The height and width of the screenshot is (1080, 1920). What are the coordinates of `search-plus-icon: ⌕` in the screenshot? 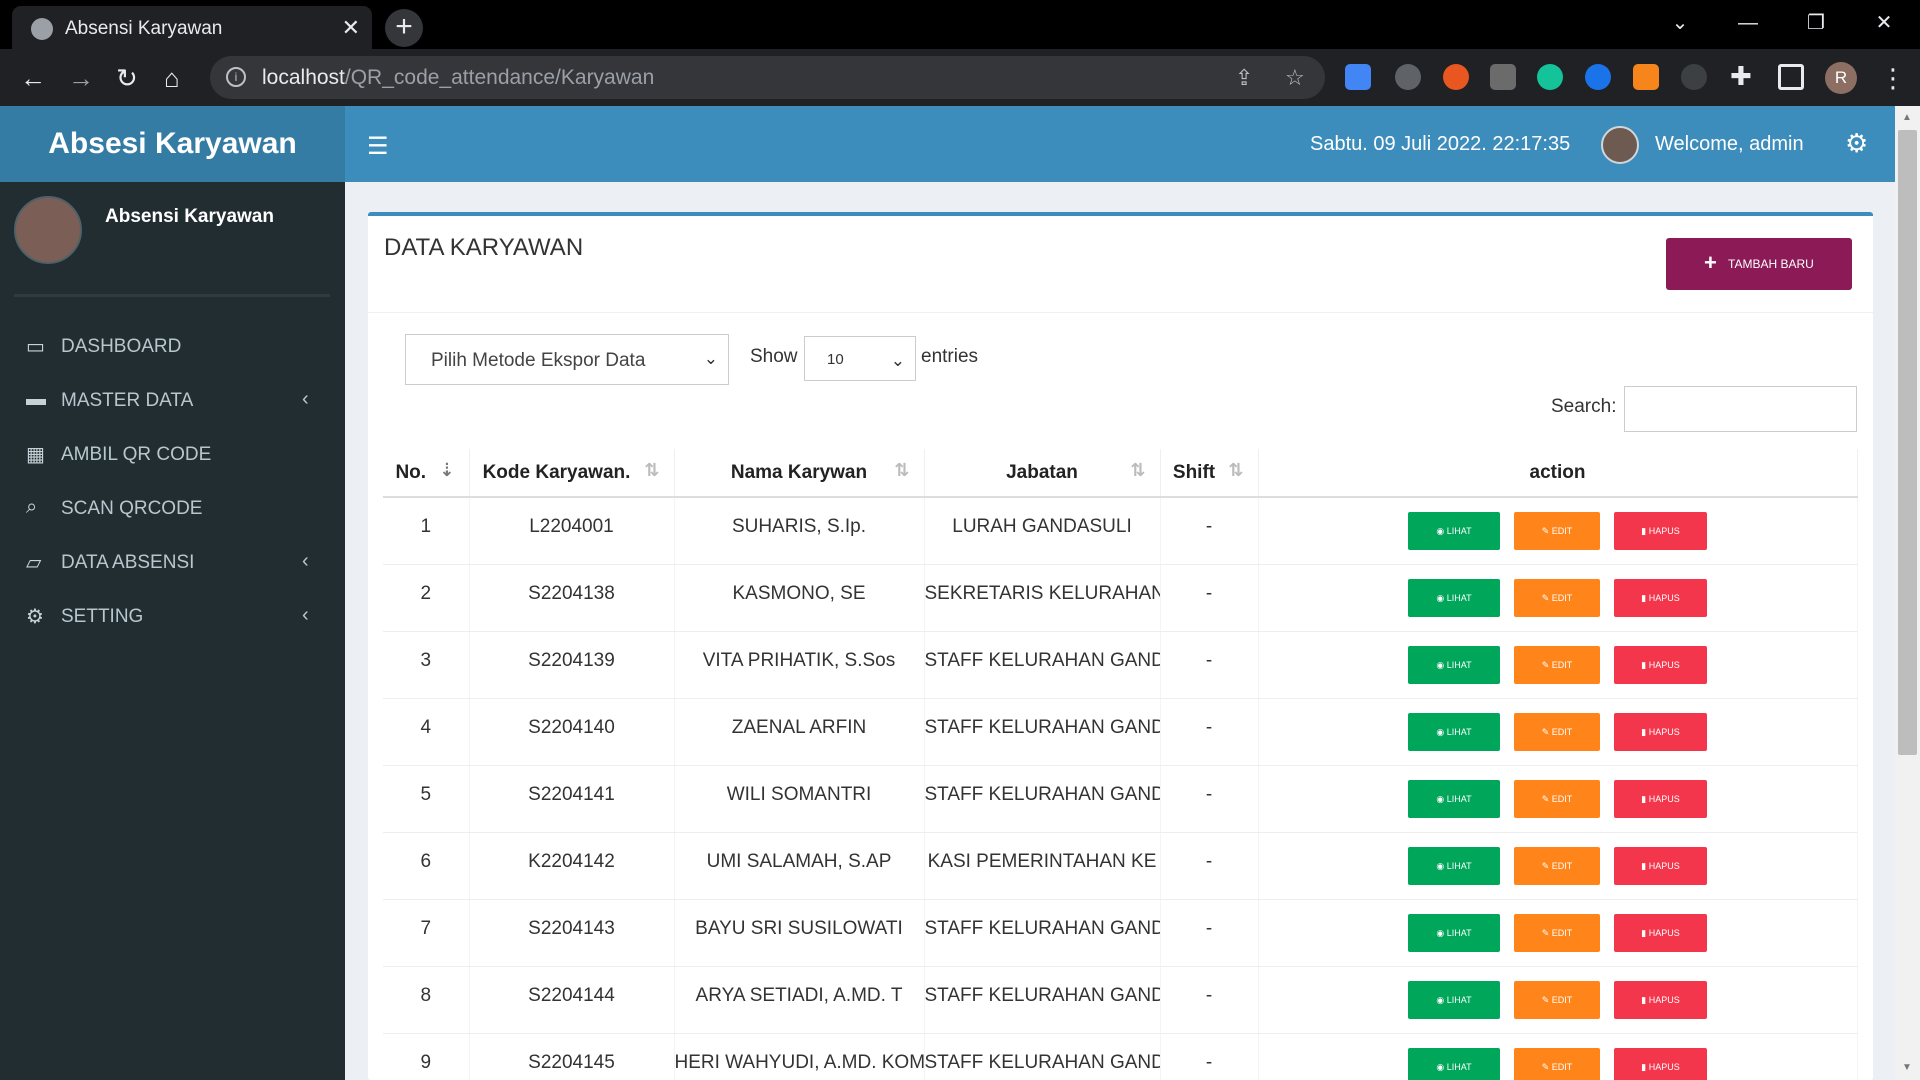 It's located at (32, 507).